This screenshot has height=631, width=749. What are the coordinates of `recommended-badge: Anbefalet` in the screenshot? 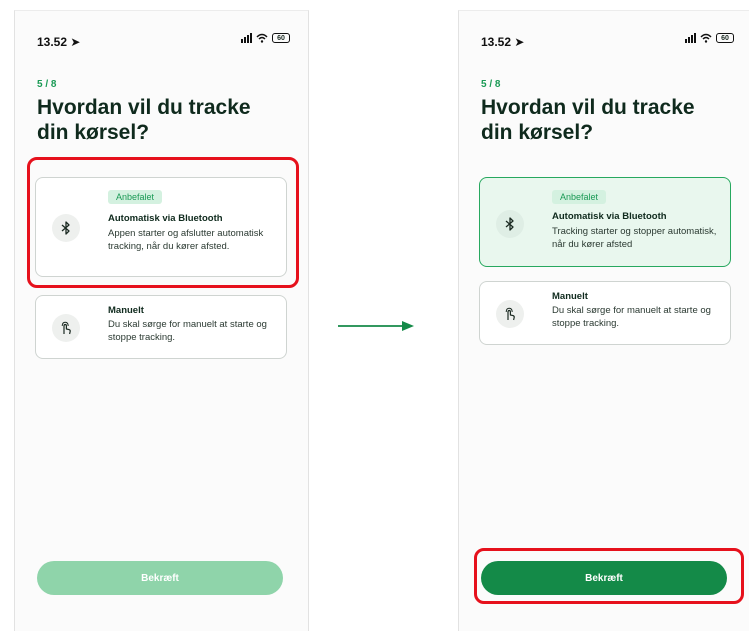 It's located at (579, 197).